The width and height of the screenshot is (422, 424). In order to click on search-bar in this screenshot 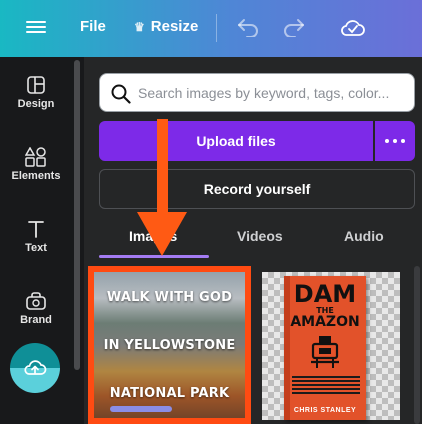, I will do `click(257, 92)`.